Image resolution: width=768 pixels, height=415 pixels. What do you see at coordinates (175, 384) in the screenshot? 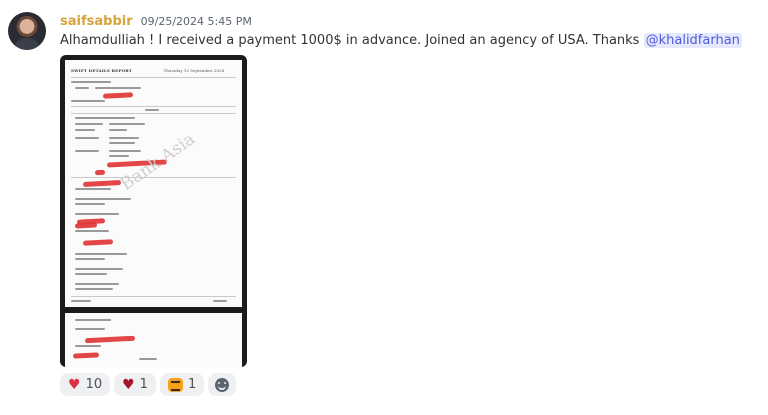
I see `tiger-icon` at bounding box center [175, 384].